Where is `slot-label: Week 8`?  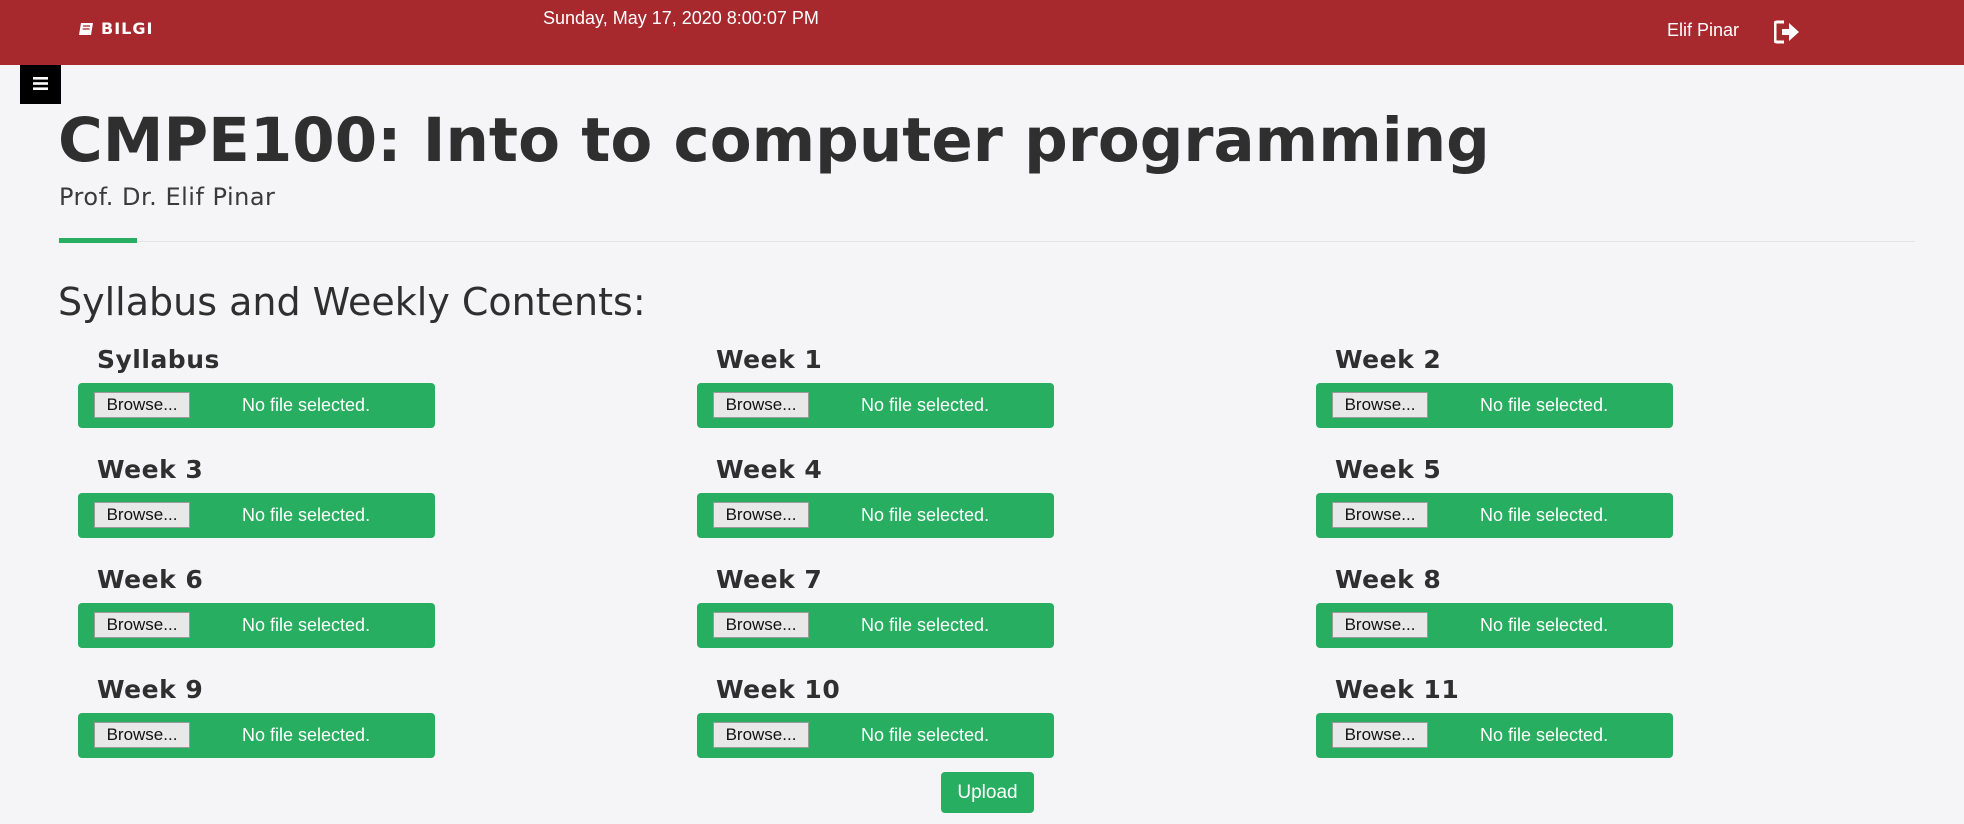 slot-label: Week 8 is located at coordinates (1388, 579).